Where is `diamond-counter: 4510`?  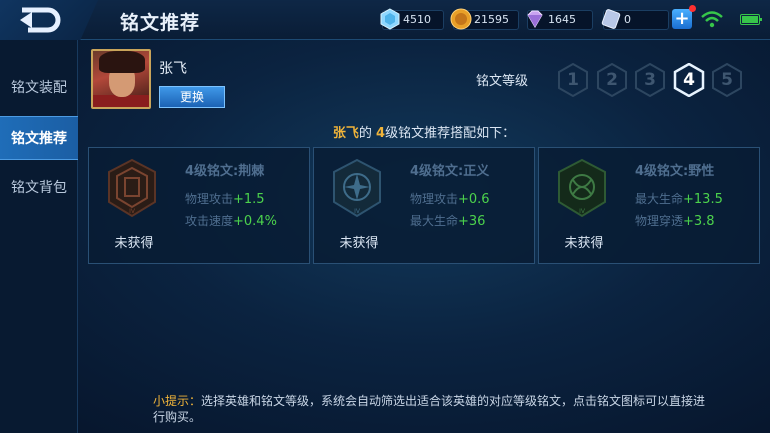
diamond-counter: 4510 is located at coordinates (412, 19).